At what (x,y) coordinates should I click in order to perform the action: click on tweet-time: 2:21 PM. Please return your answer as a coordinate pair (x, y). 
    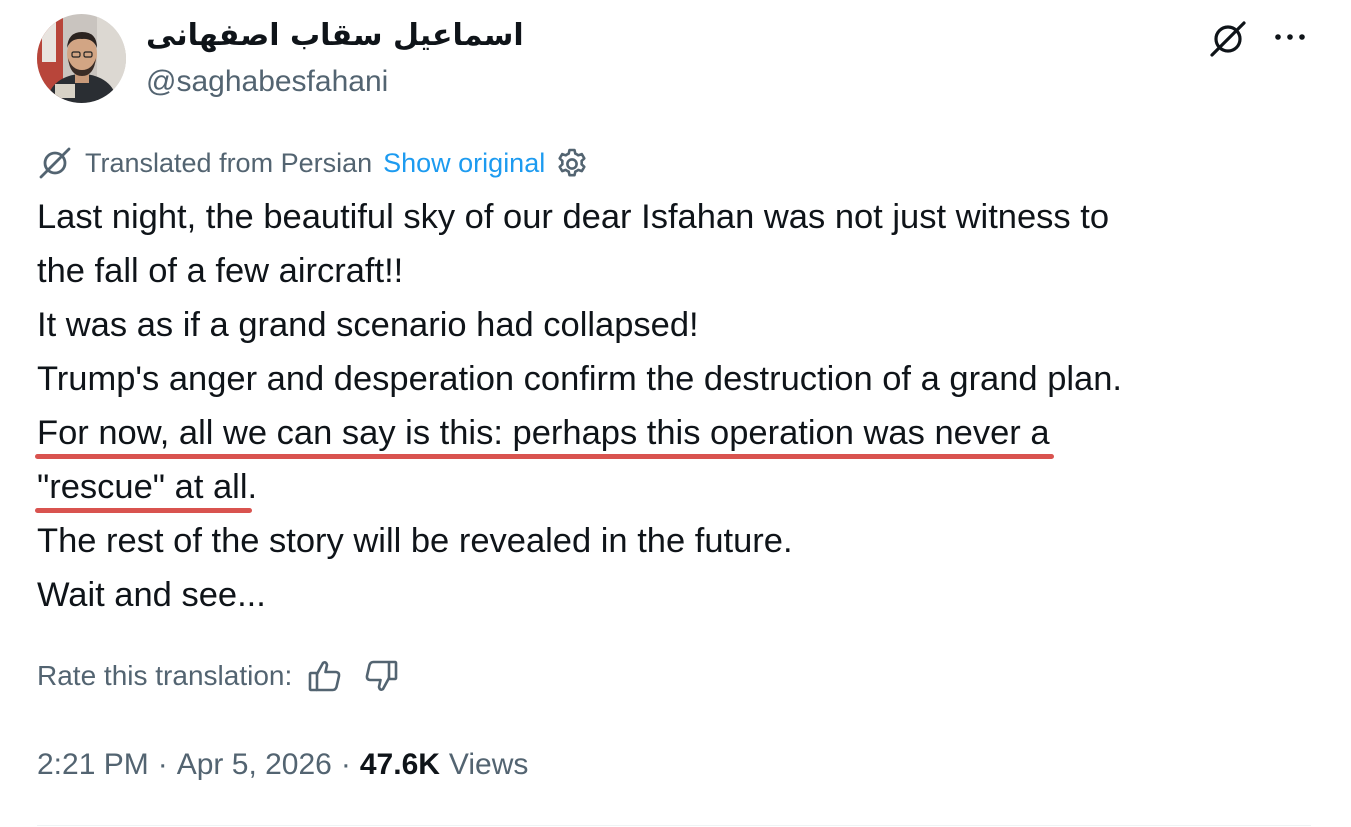
    Looking at the image, I should click on (93, 765).